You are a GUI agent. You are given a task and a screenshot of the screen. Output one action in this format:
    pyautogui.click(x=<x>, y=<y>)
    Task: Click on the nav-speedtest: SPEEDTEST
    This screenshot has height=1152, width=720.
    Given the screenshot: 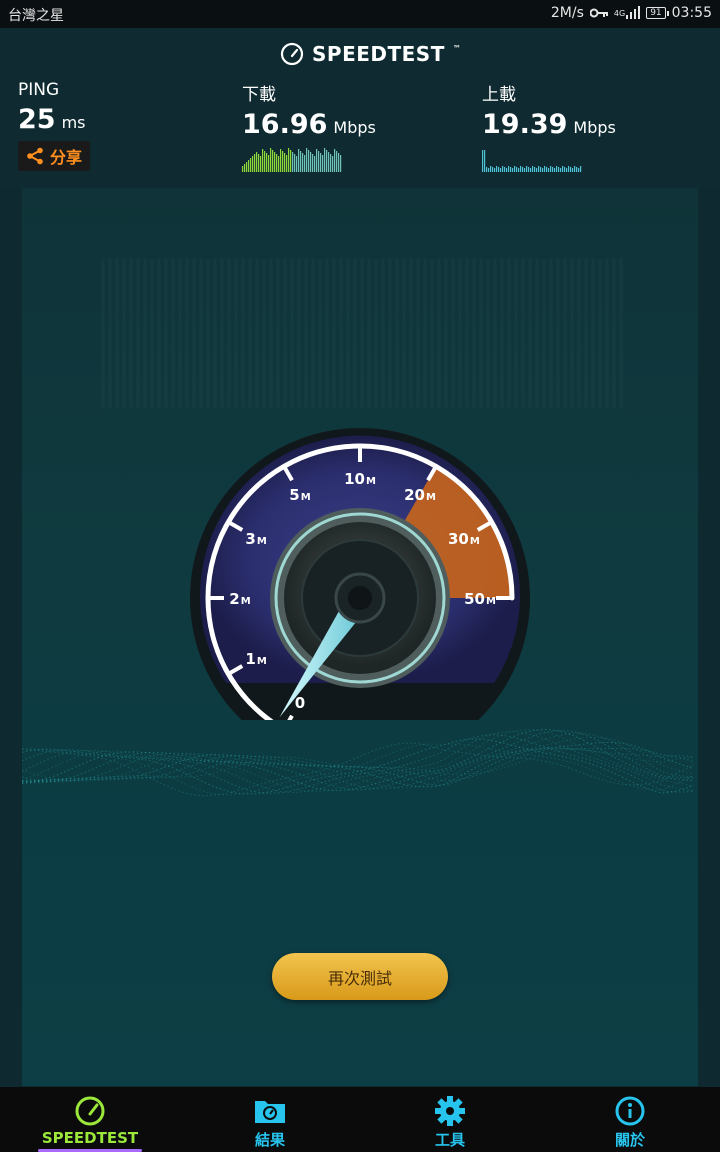 What is the action you would take?
    pyautogui.click(x=90, y=1121)
    